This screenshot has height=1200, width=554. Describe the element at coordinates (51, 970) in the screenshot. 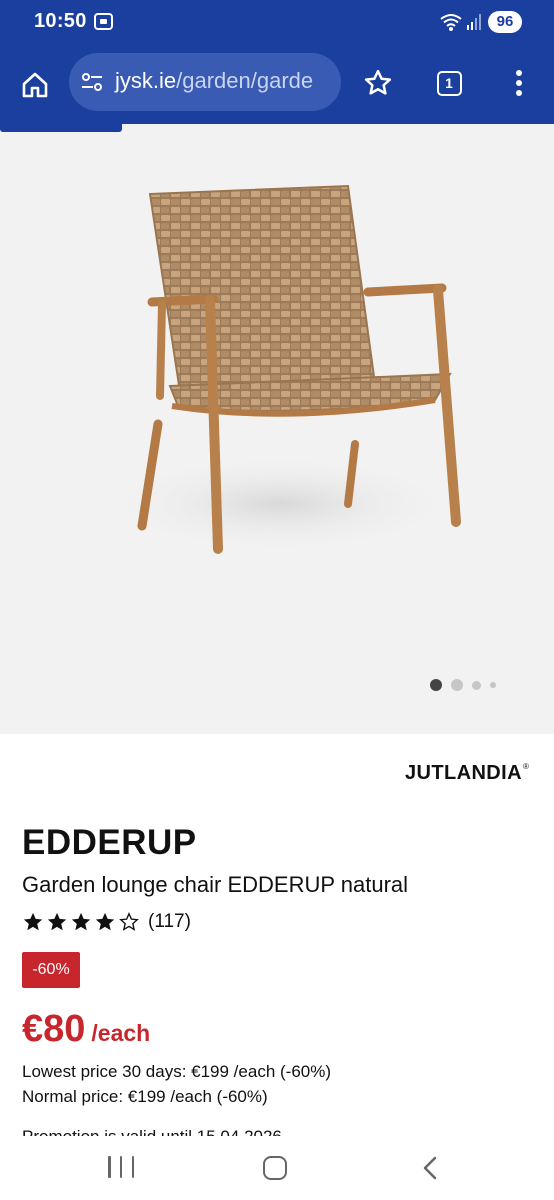

I see `discount-badge: -60%` at that location.